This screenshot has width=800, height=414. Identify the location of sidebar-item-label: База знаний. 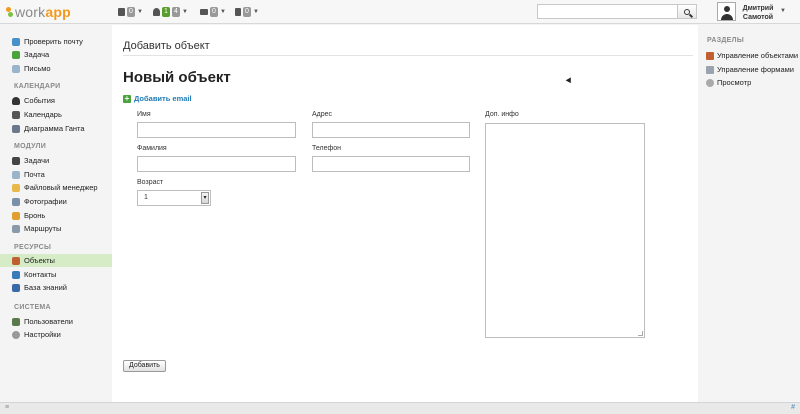
(45, 287).